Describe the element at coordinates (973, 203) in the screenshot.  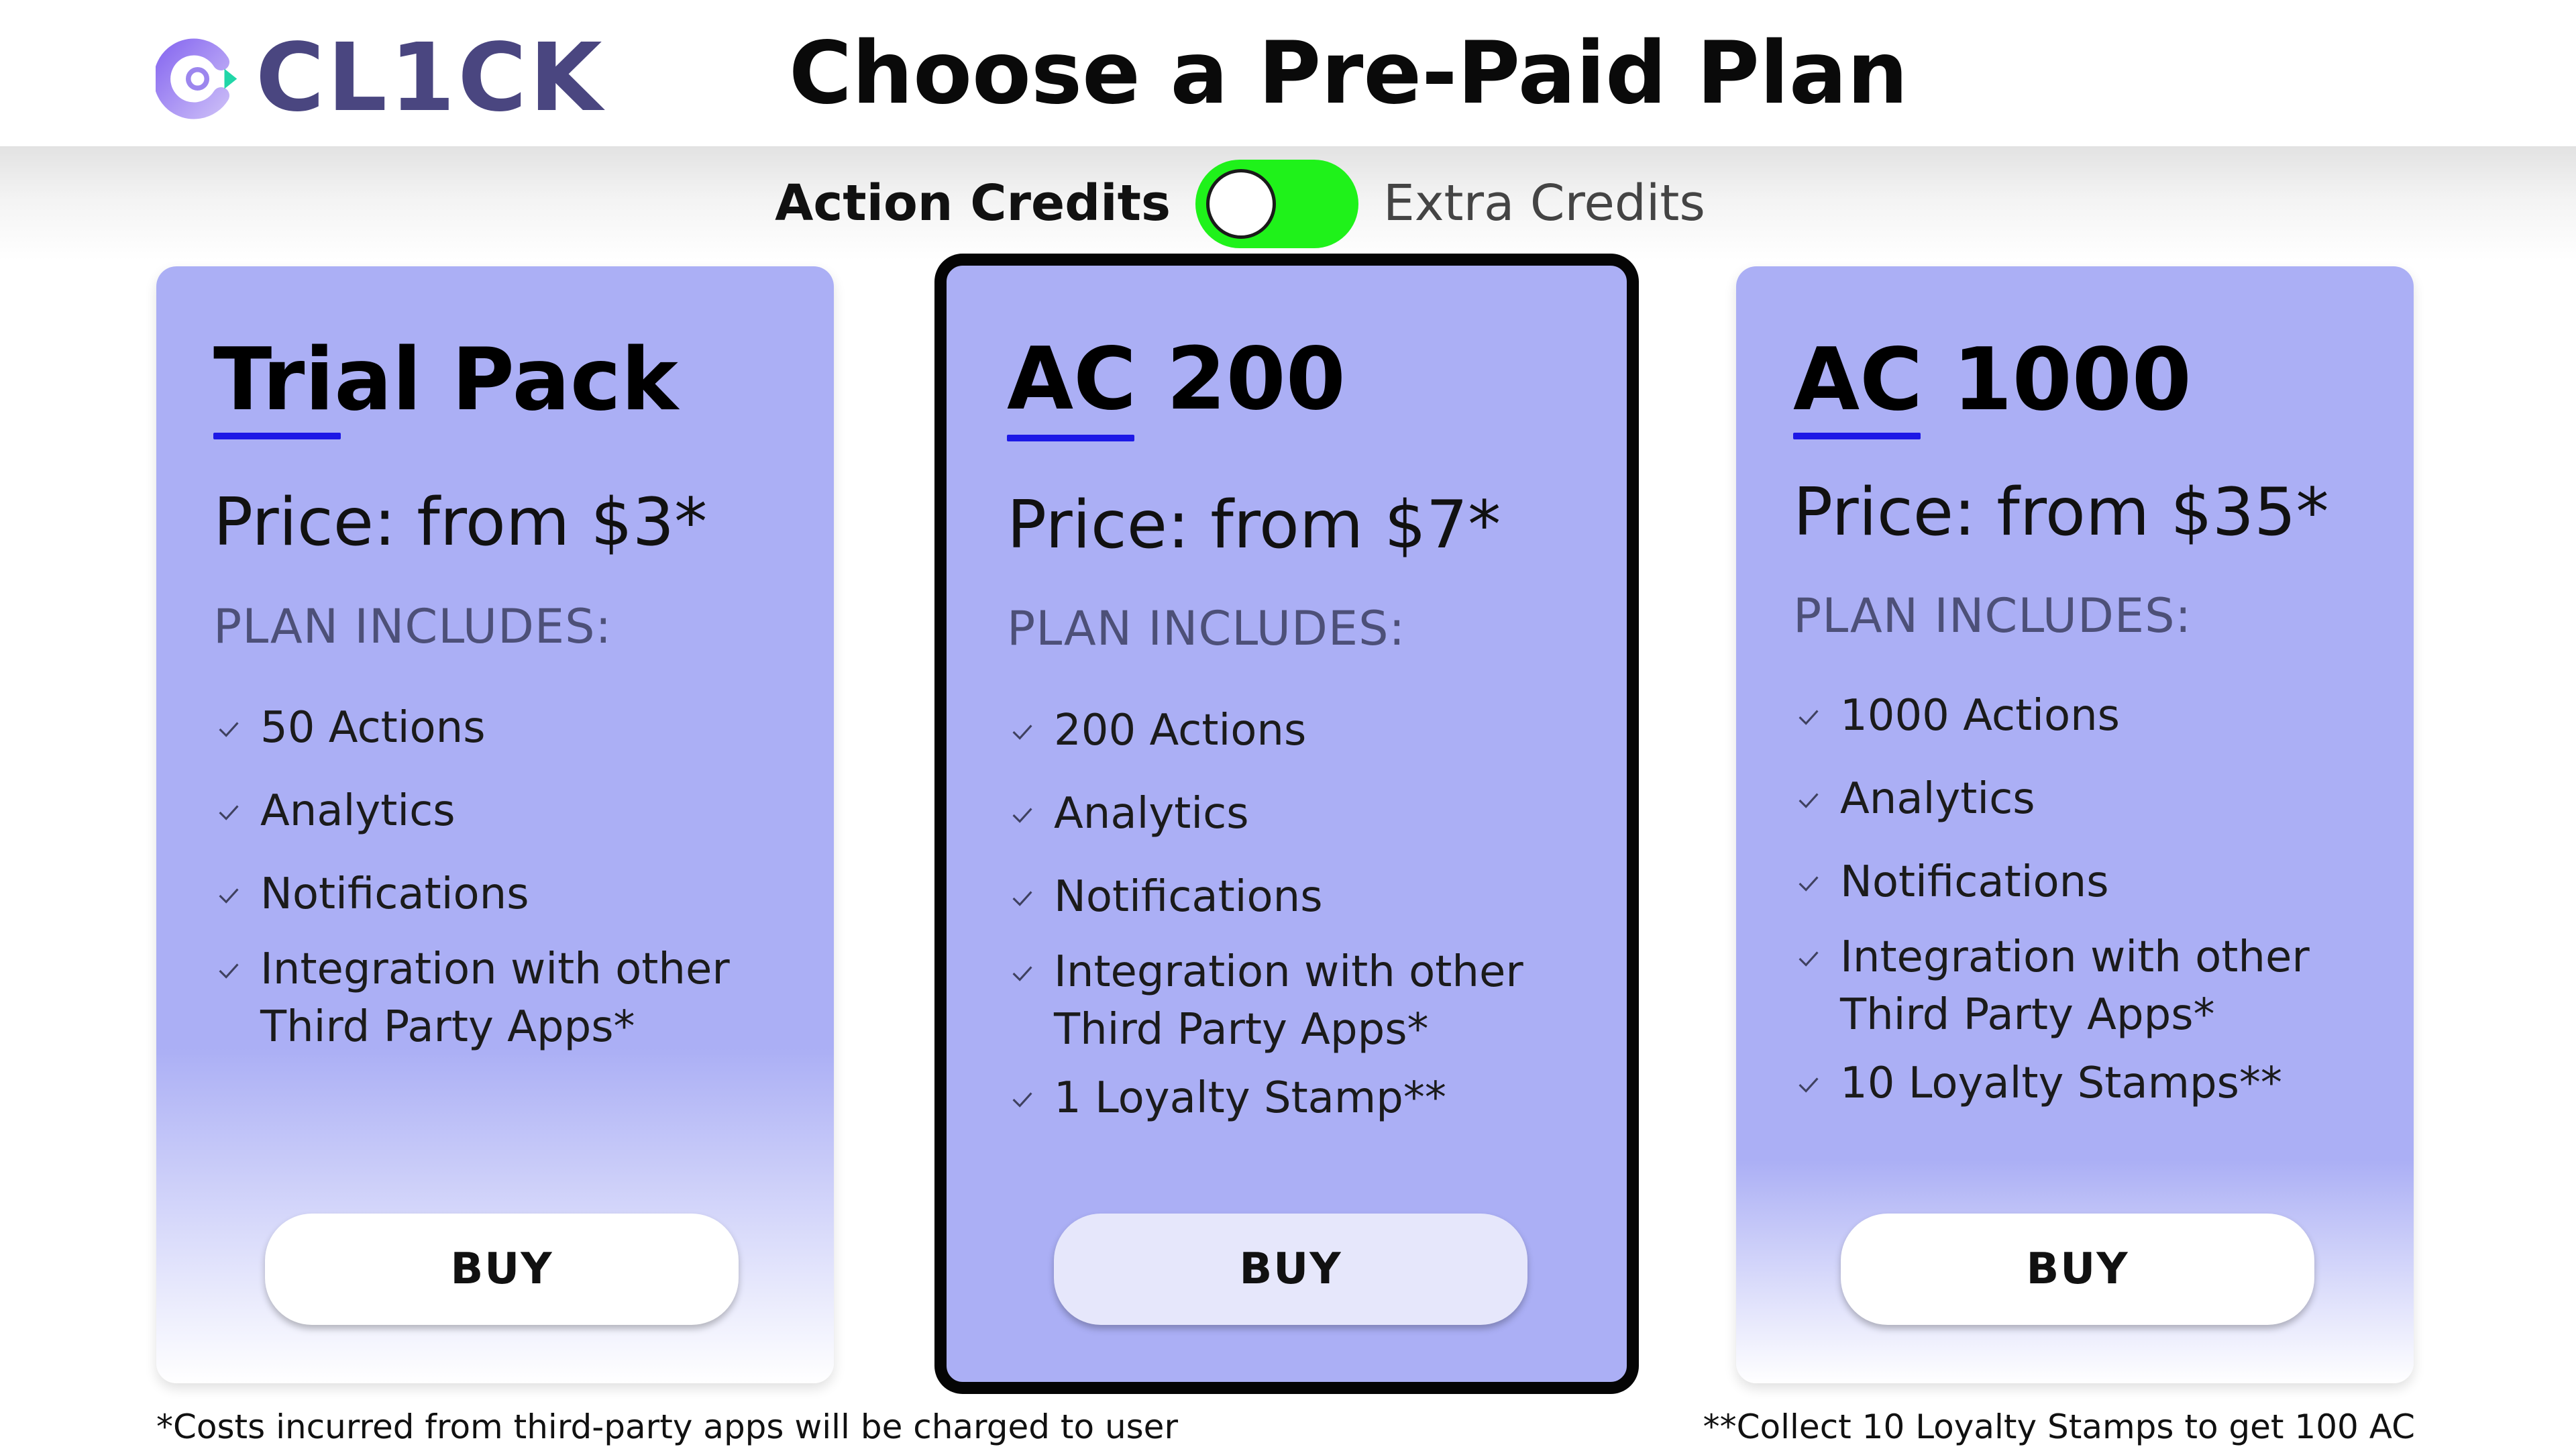
I see `toggle-label-action-credits: Action Credits` at that location.